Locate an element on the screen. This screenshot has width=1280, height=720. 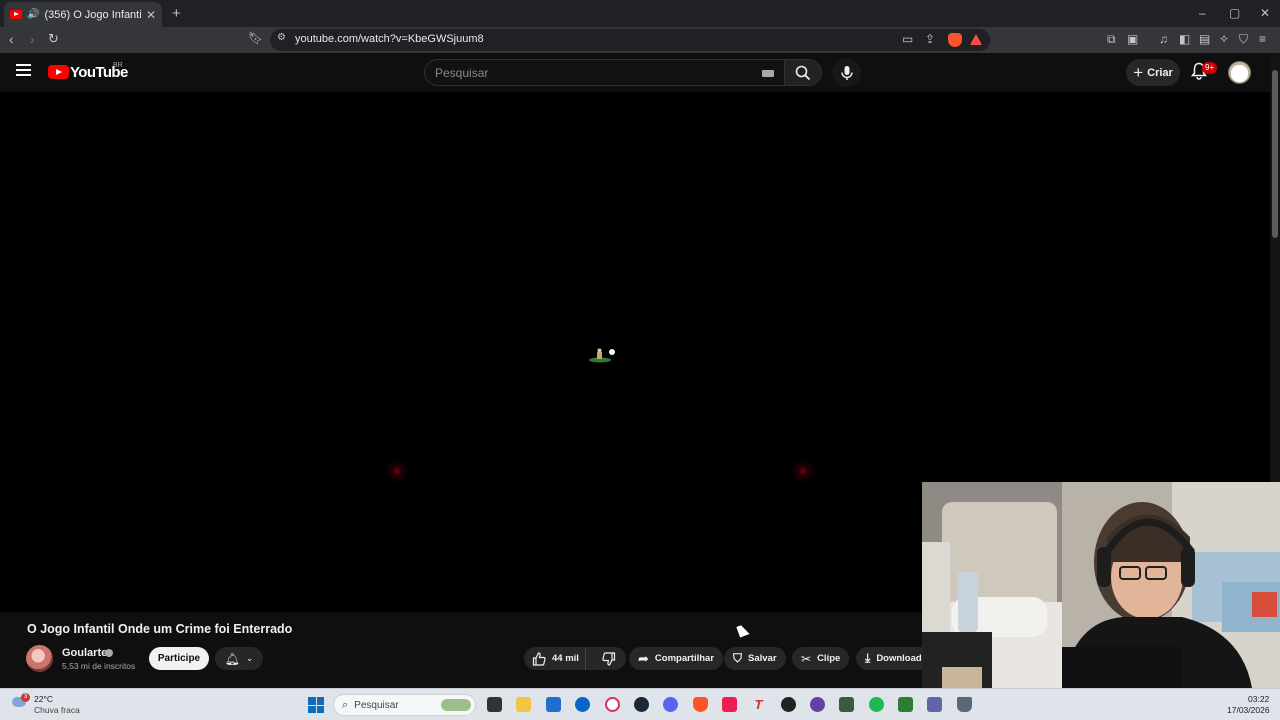
extensions-icon: ⧉ is located at coordinates (1111, 39).